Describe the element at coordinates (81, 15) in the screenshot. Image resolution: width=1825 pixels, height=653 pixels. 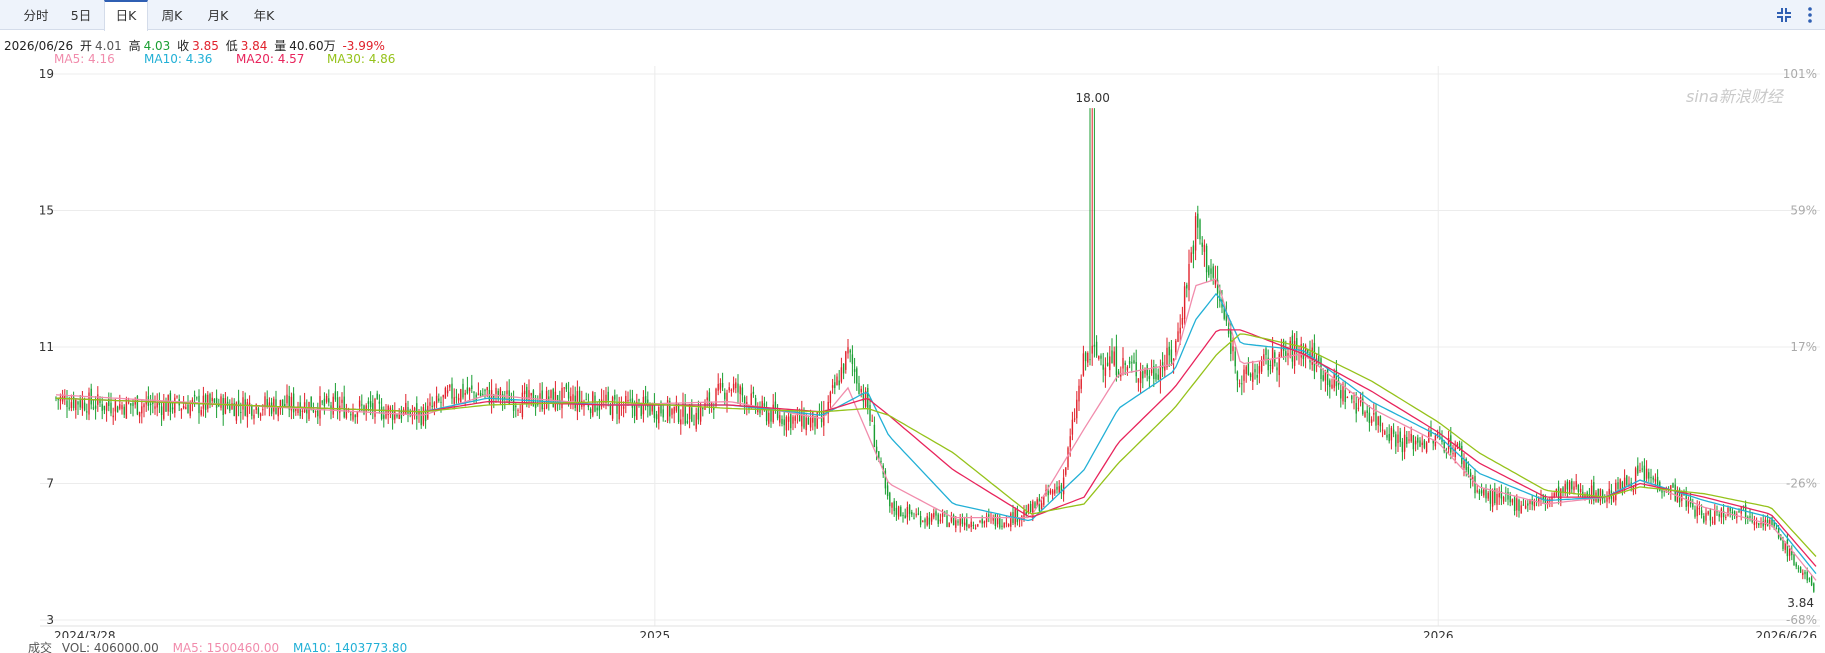
I see `tab-5day: 5日` at that location.